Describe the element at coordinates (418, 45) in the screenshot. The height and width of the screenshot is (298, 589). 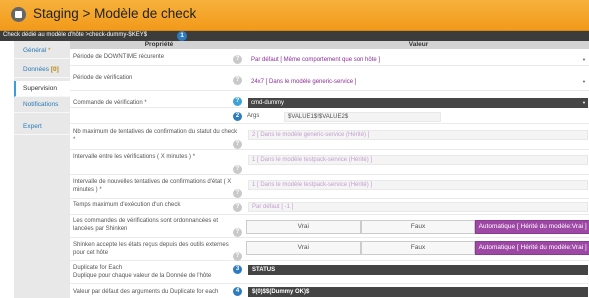
I see `column-header-value: Valeur` at that location.